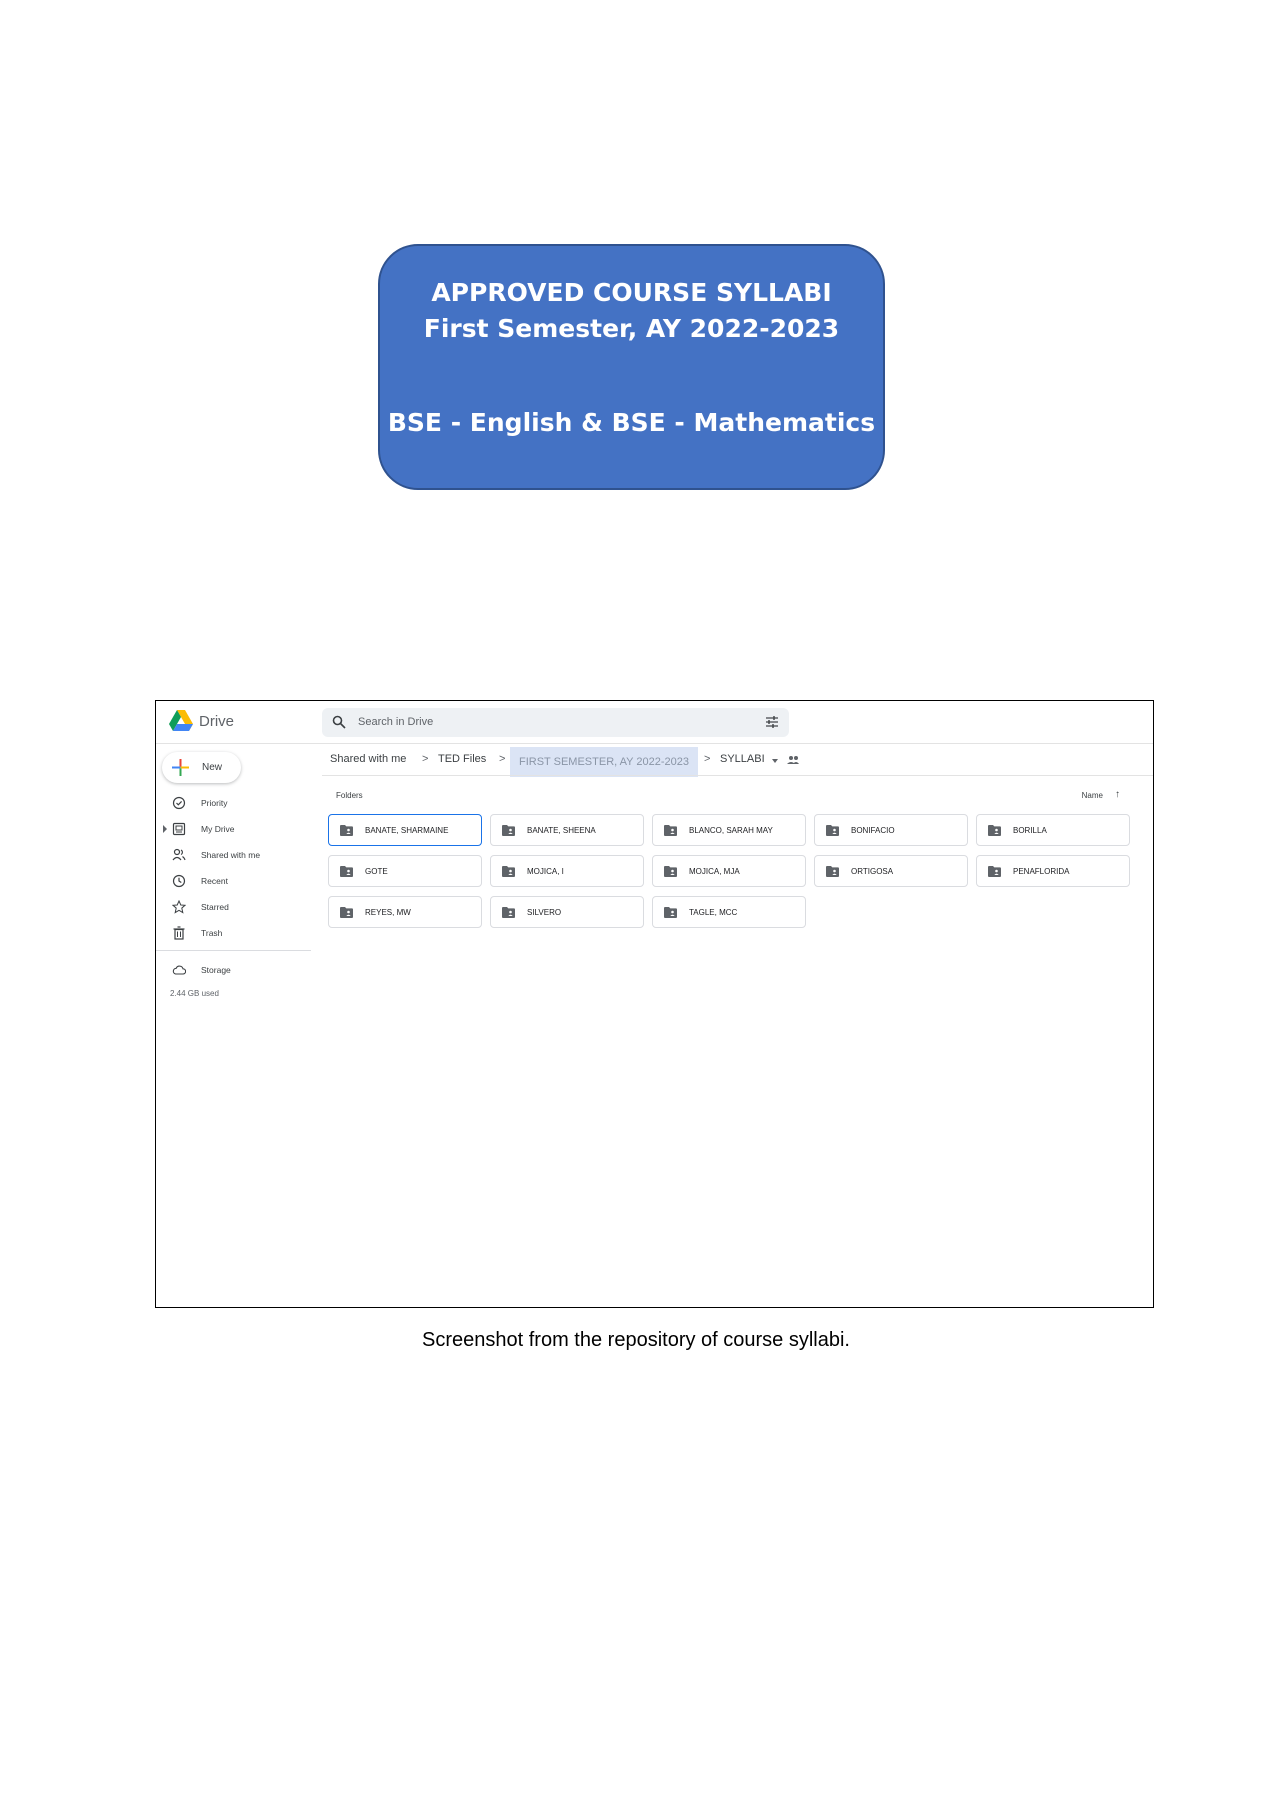  Describe the element at coordinates (873, 830) in the screenshot. I see `folder-name: BONIFACIO` at that location.